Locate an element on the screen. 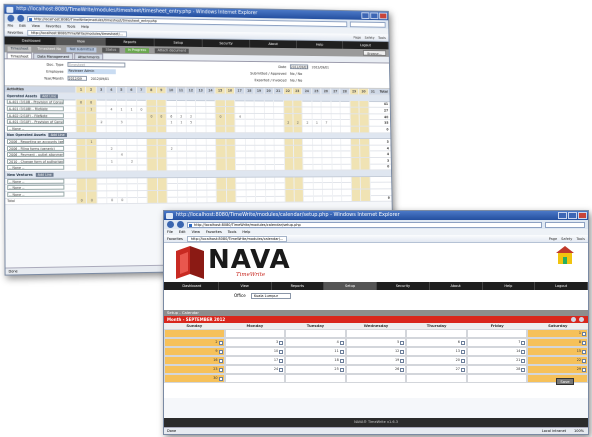  calendar-day: 4 is located at coordinates (315, 342).